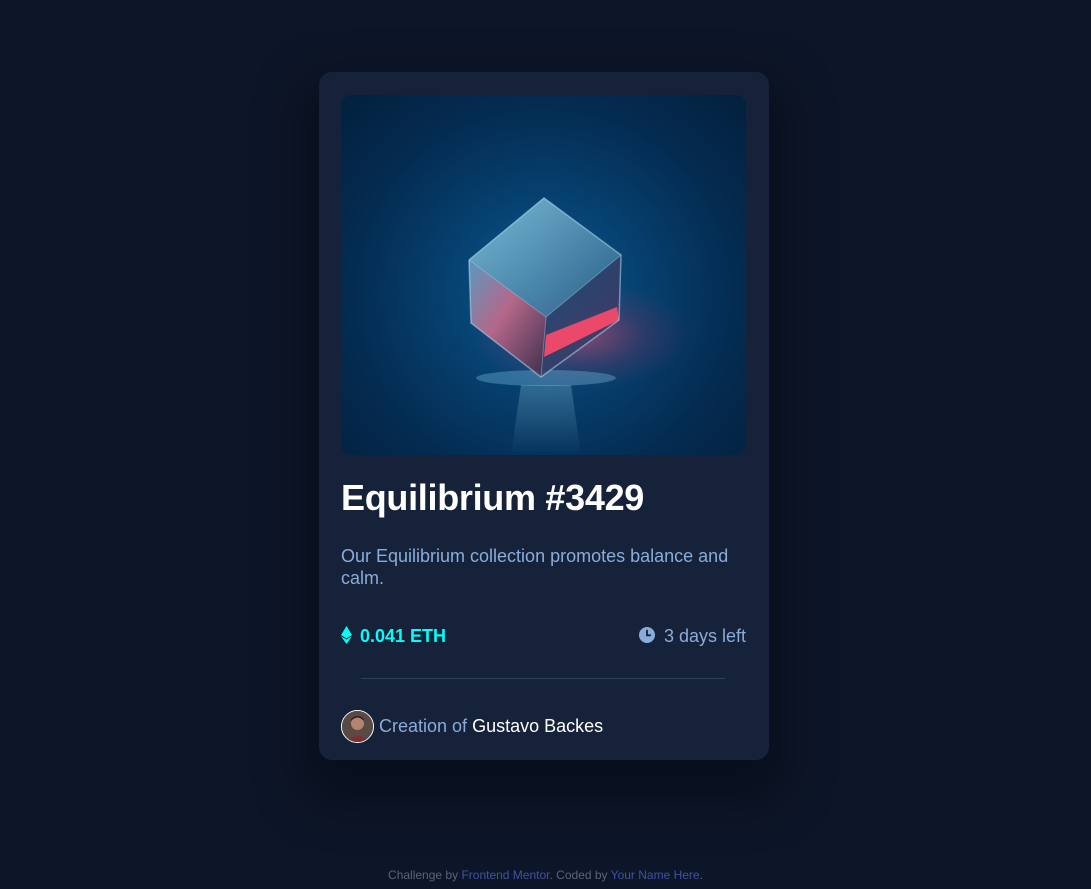  What do you see at coordinates (646, 634) in the screenshot?
I see `clock-icon` at bounding box center [646, 634].